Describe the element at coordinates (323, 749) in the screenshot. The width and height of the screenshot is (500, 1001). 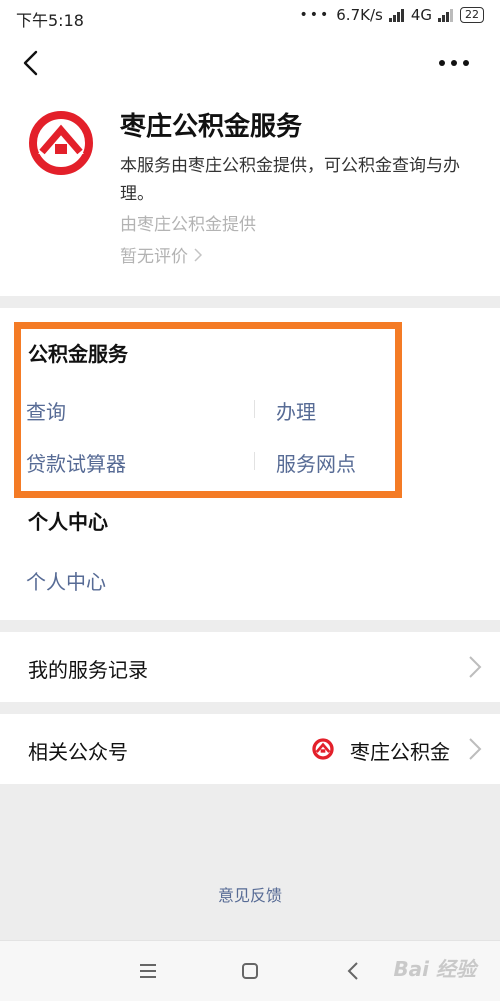
I see `account-logo-icon` at that location.